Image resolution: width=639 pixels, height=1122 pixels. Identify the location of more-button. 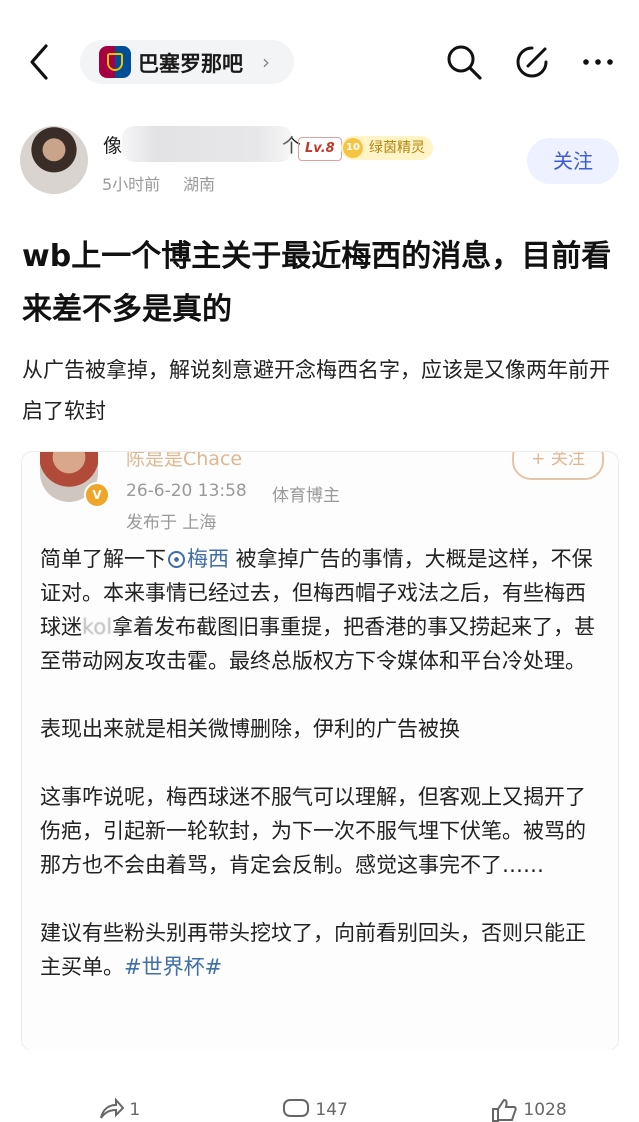
(598, 62).